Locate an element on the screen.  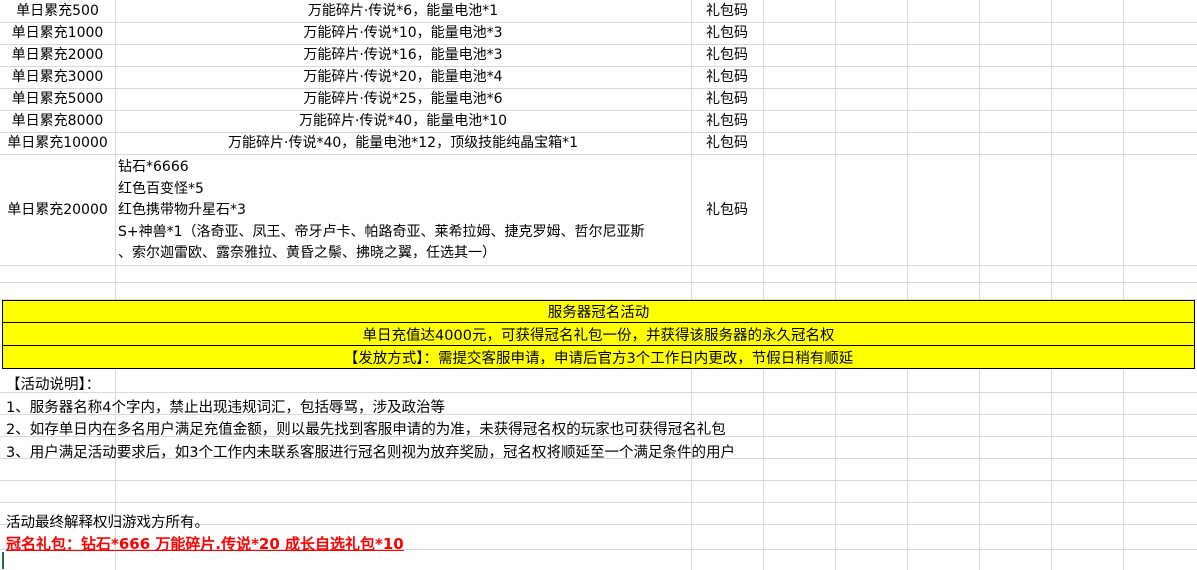
tier-cell: 单日累充500 is located at coordinates (57, 11).